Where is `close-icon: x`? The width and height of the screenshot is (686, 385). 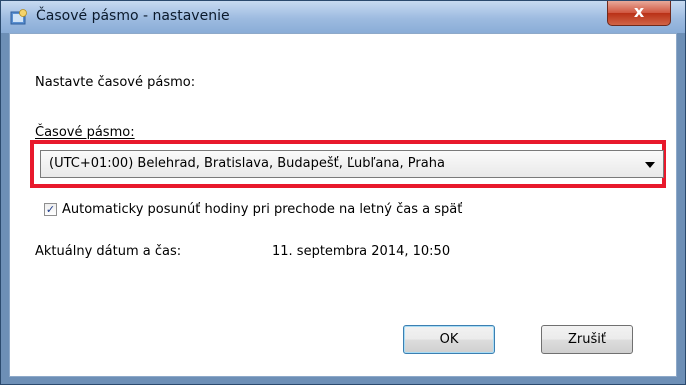 close-icon: x is located at coordinates (639, 11).